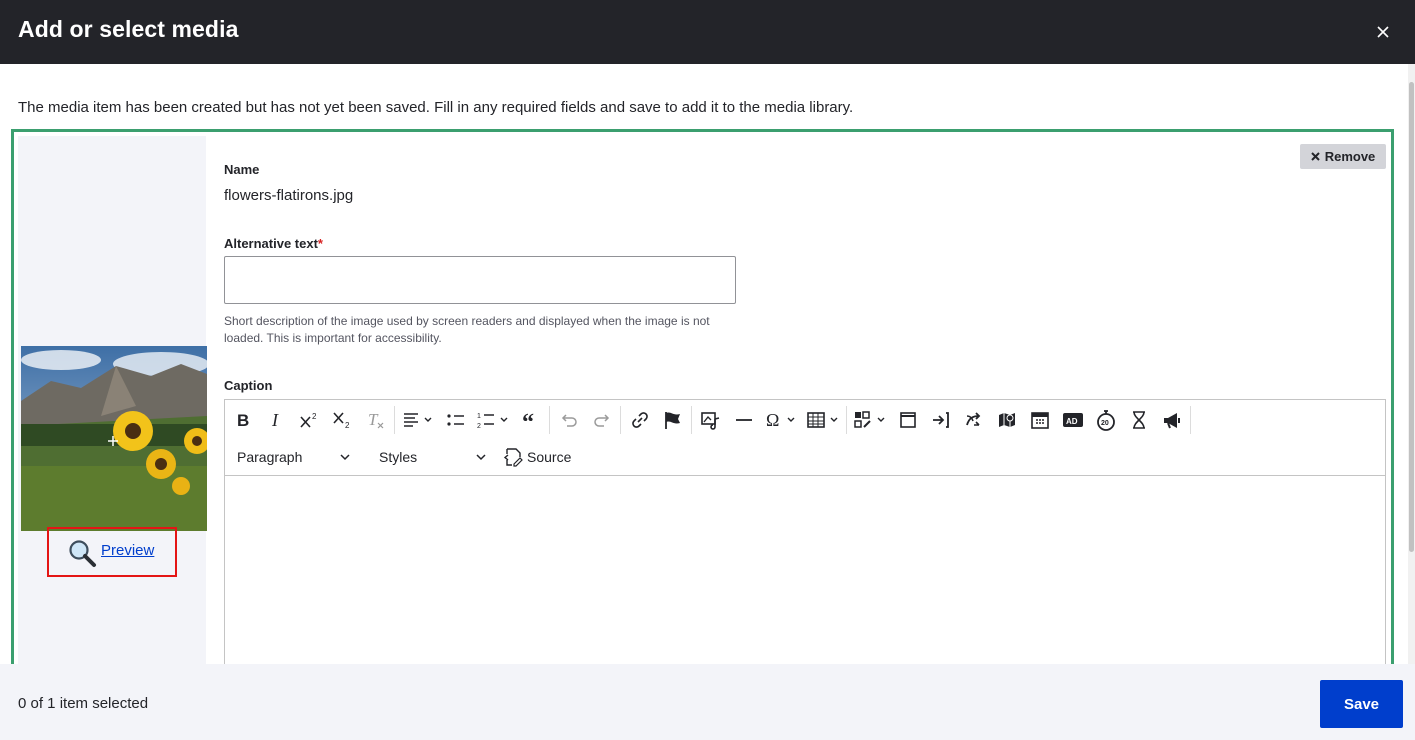 Image resolution: width=1415 pixels, height=740 pixels. Describe the element at coordinates (271, 243) in the screenshot. I see `alt-text-label-text: Alternative text` at that location.